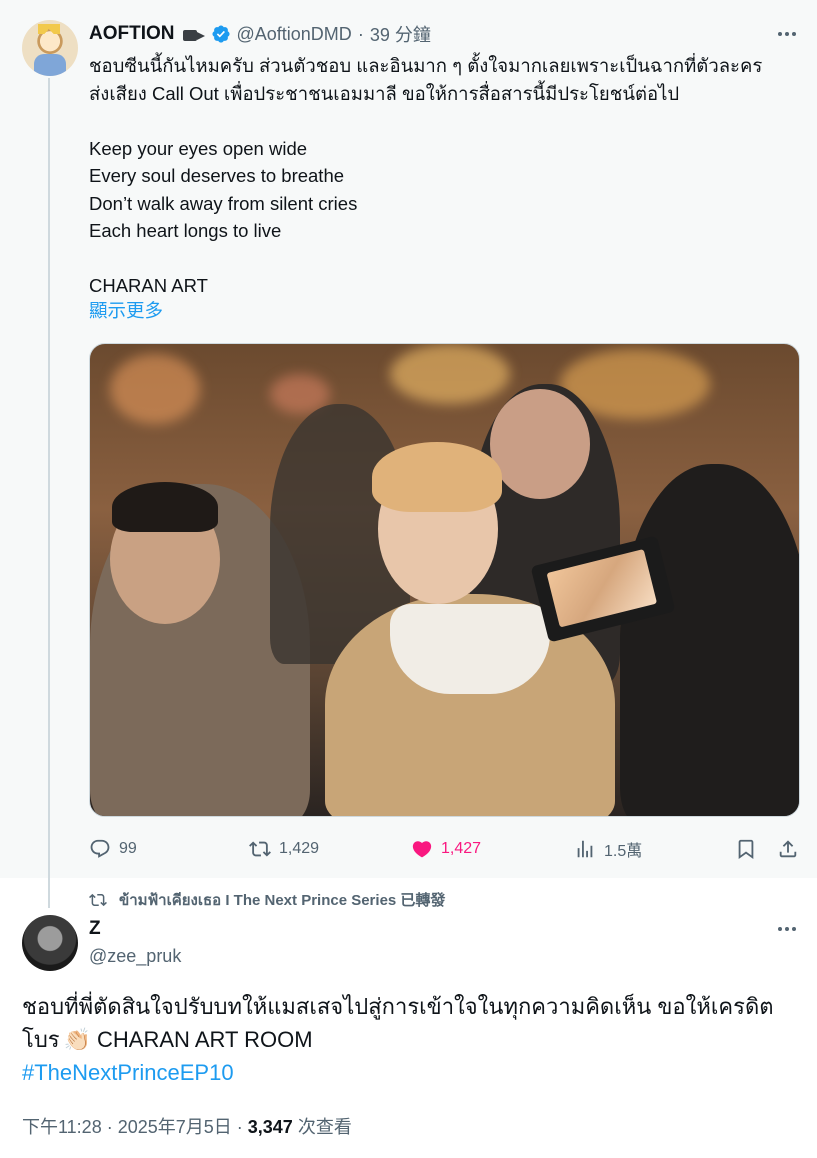 This screenshot has width=817, height=1158. Describe the element at coordinates (585, 849) in the screenshot. I see `views-icon` at that location.